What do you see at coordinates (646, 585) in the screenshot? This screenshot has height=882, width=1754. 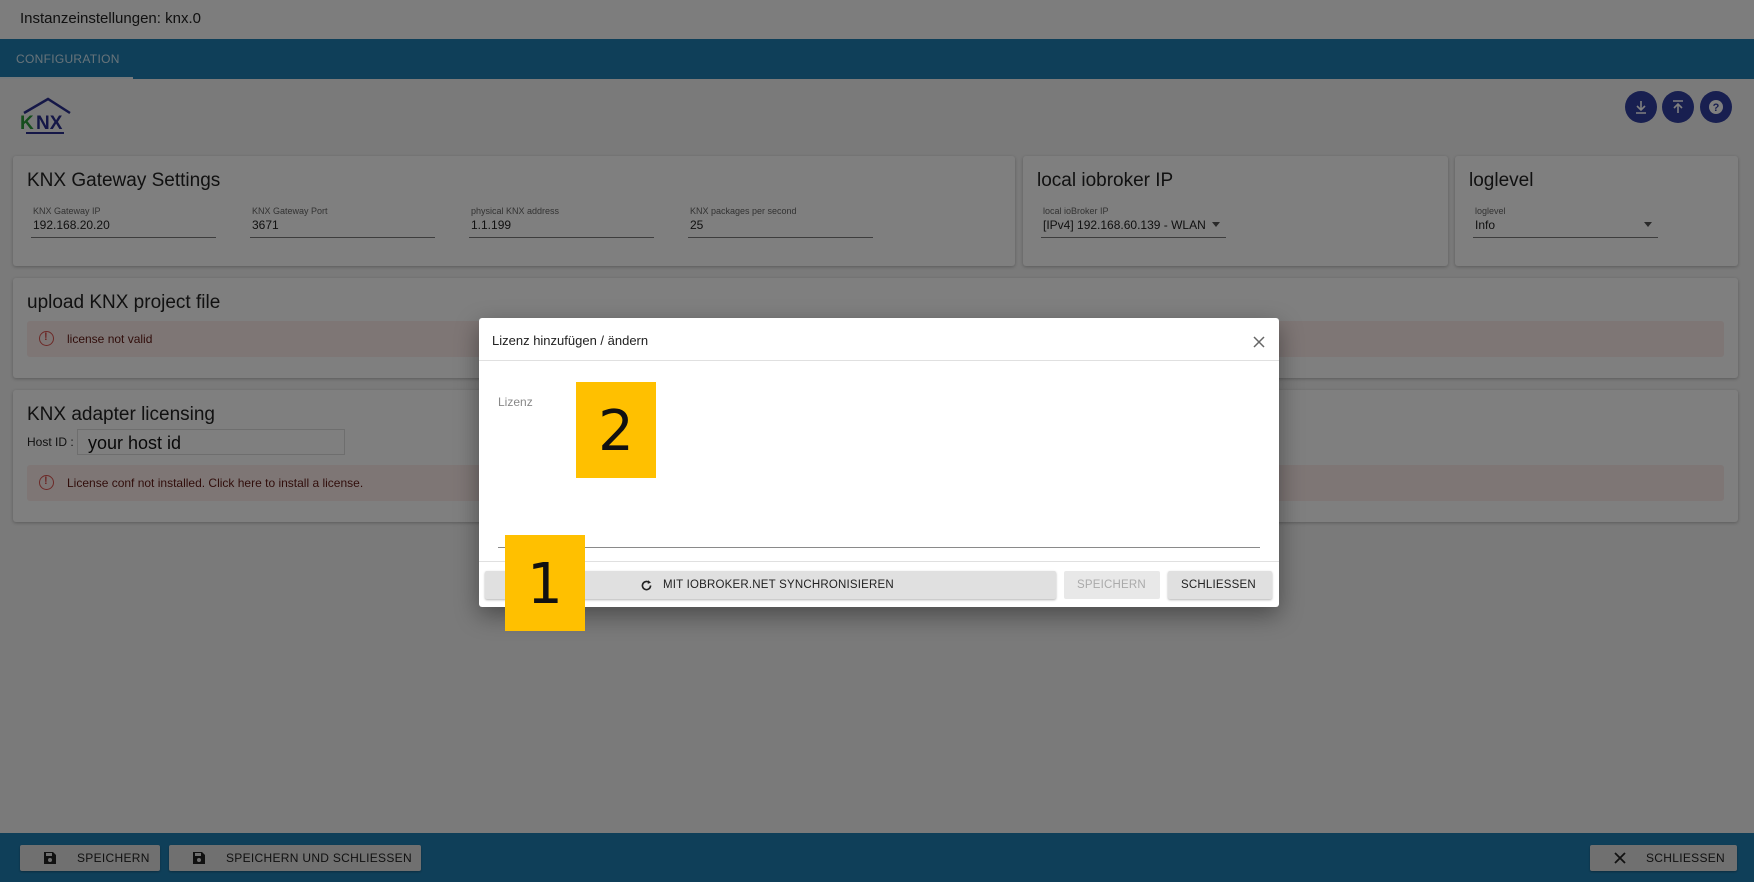 I see `refresh-icon` at bounding box center [646, 585].